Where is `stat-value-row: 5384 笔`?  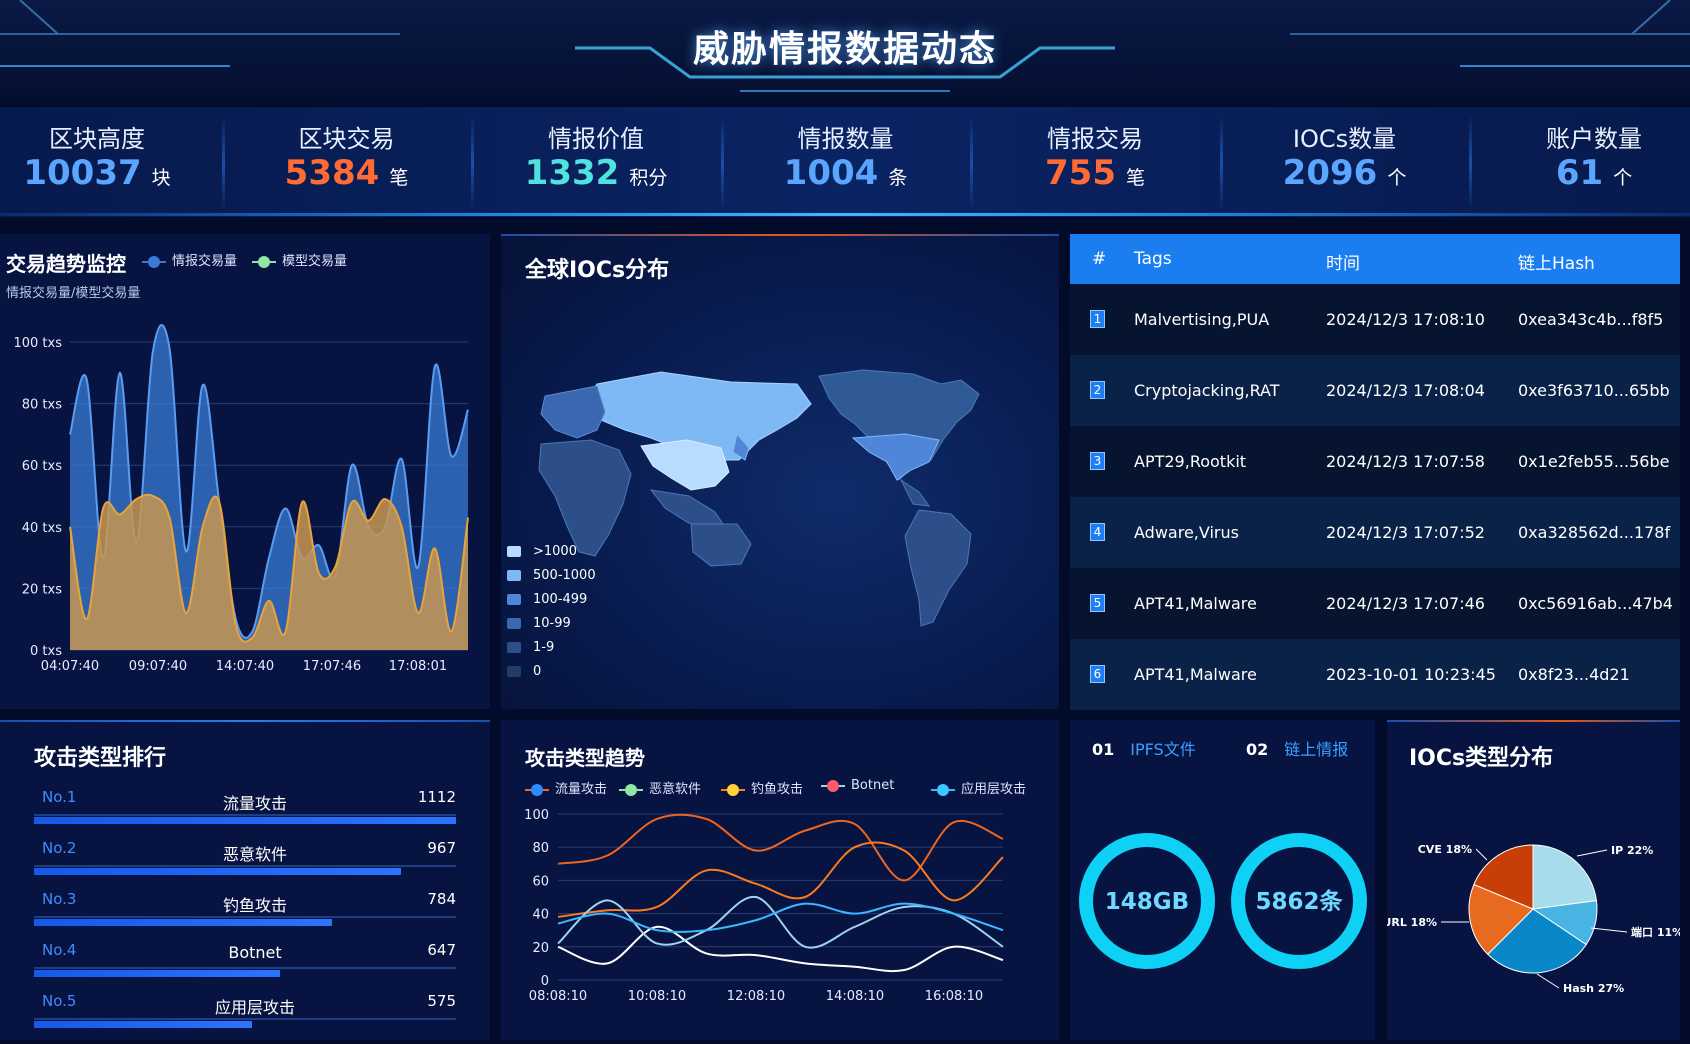
stat-value-row: 5384 笔 is located at coordinates (347, 173).